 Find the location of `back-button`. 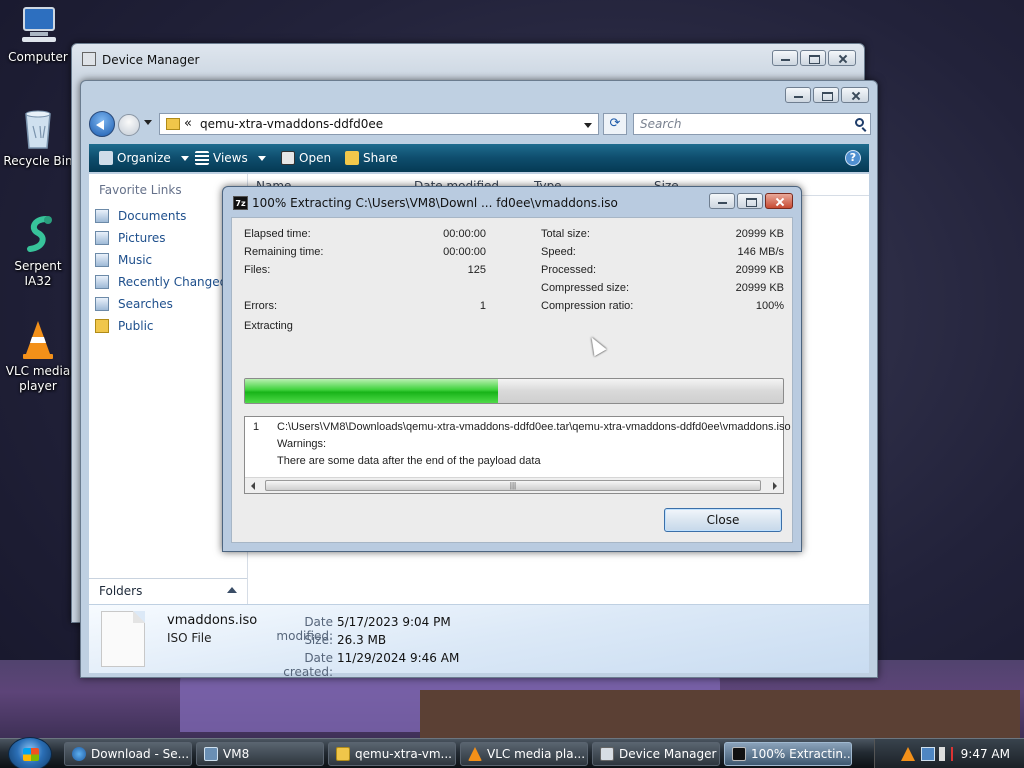

back-button is located at coordinates (102, 124).